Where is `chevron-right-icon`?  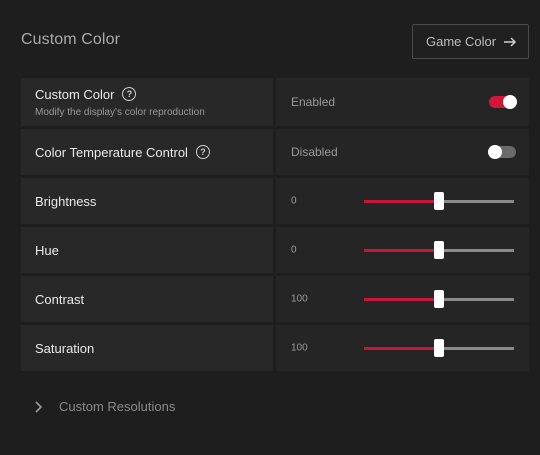 chevron-right-icon is located at coordinates (39, 406).